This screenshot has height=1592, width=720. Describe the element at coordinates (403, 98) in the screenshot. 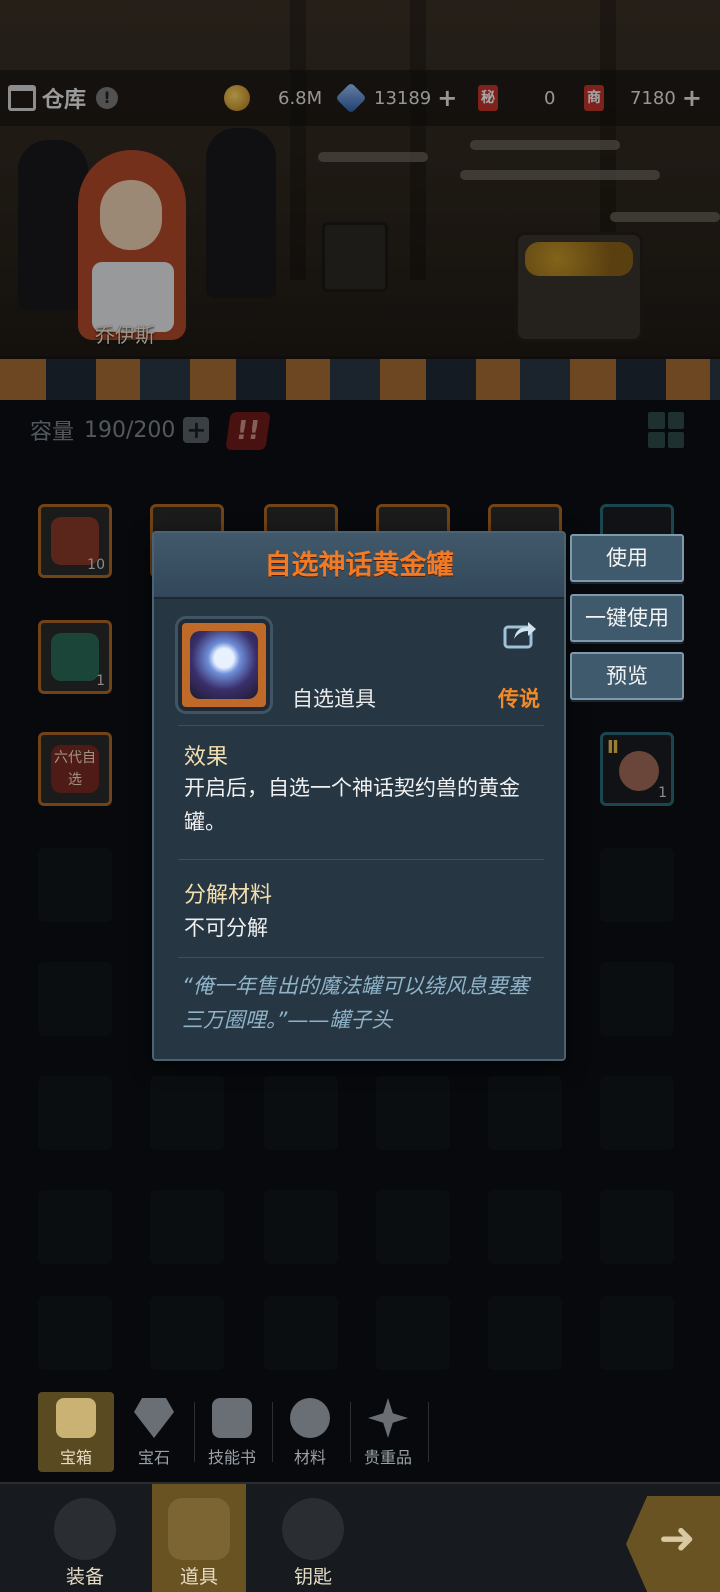

I see `gem-value: 13189` at that location.